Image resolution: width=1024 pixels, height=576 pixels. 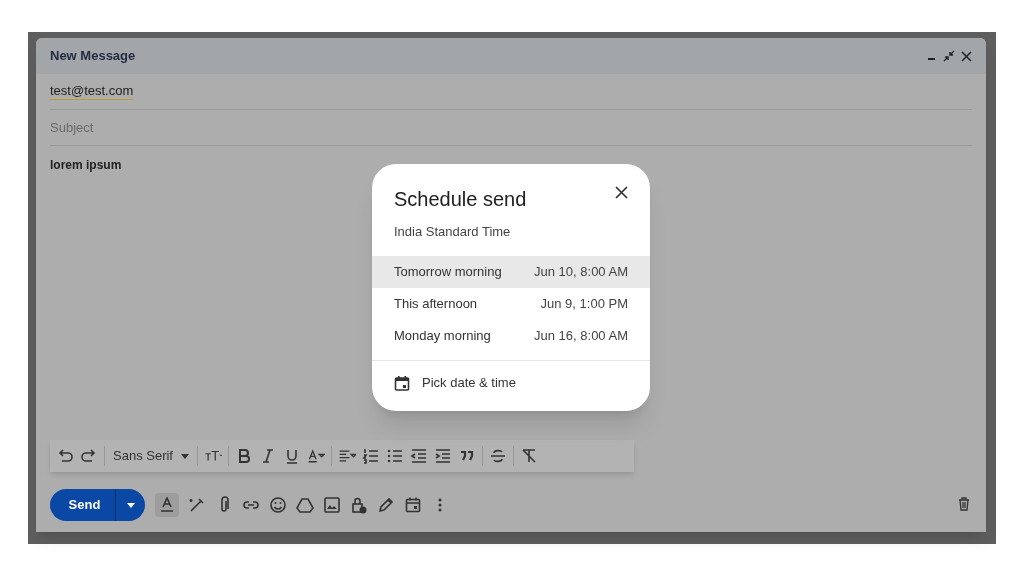 I want to click on option-time: Jun 9, 1:00 PM, so click(x=584, y=303).